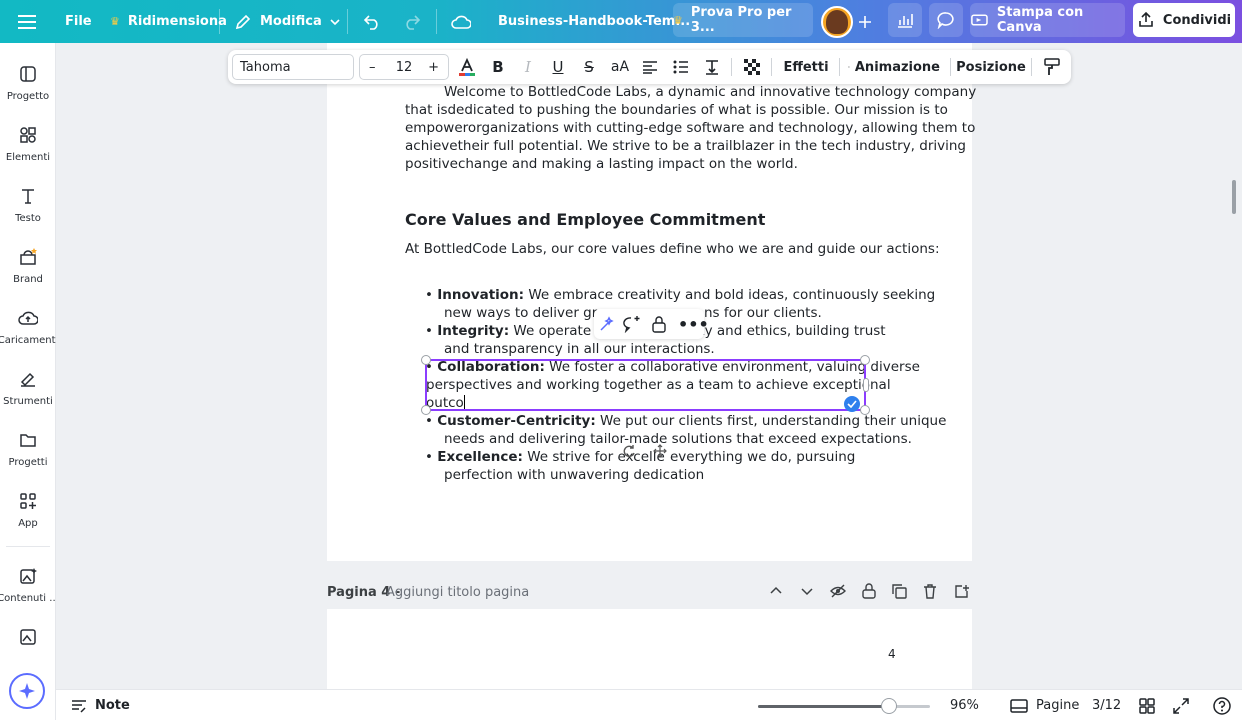  I want to click on font-size-stepper: – 12 +, so click(404, 67).